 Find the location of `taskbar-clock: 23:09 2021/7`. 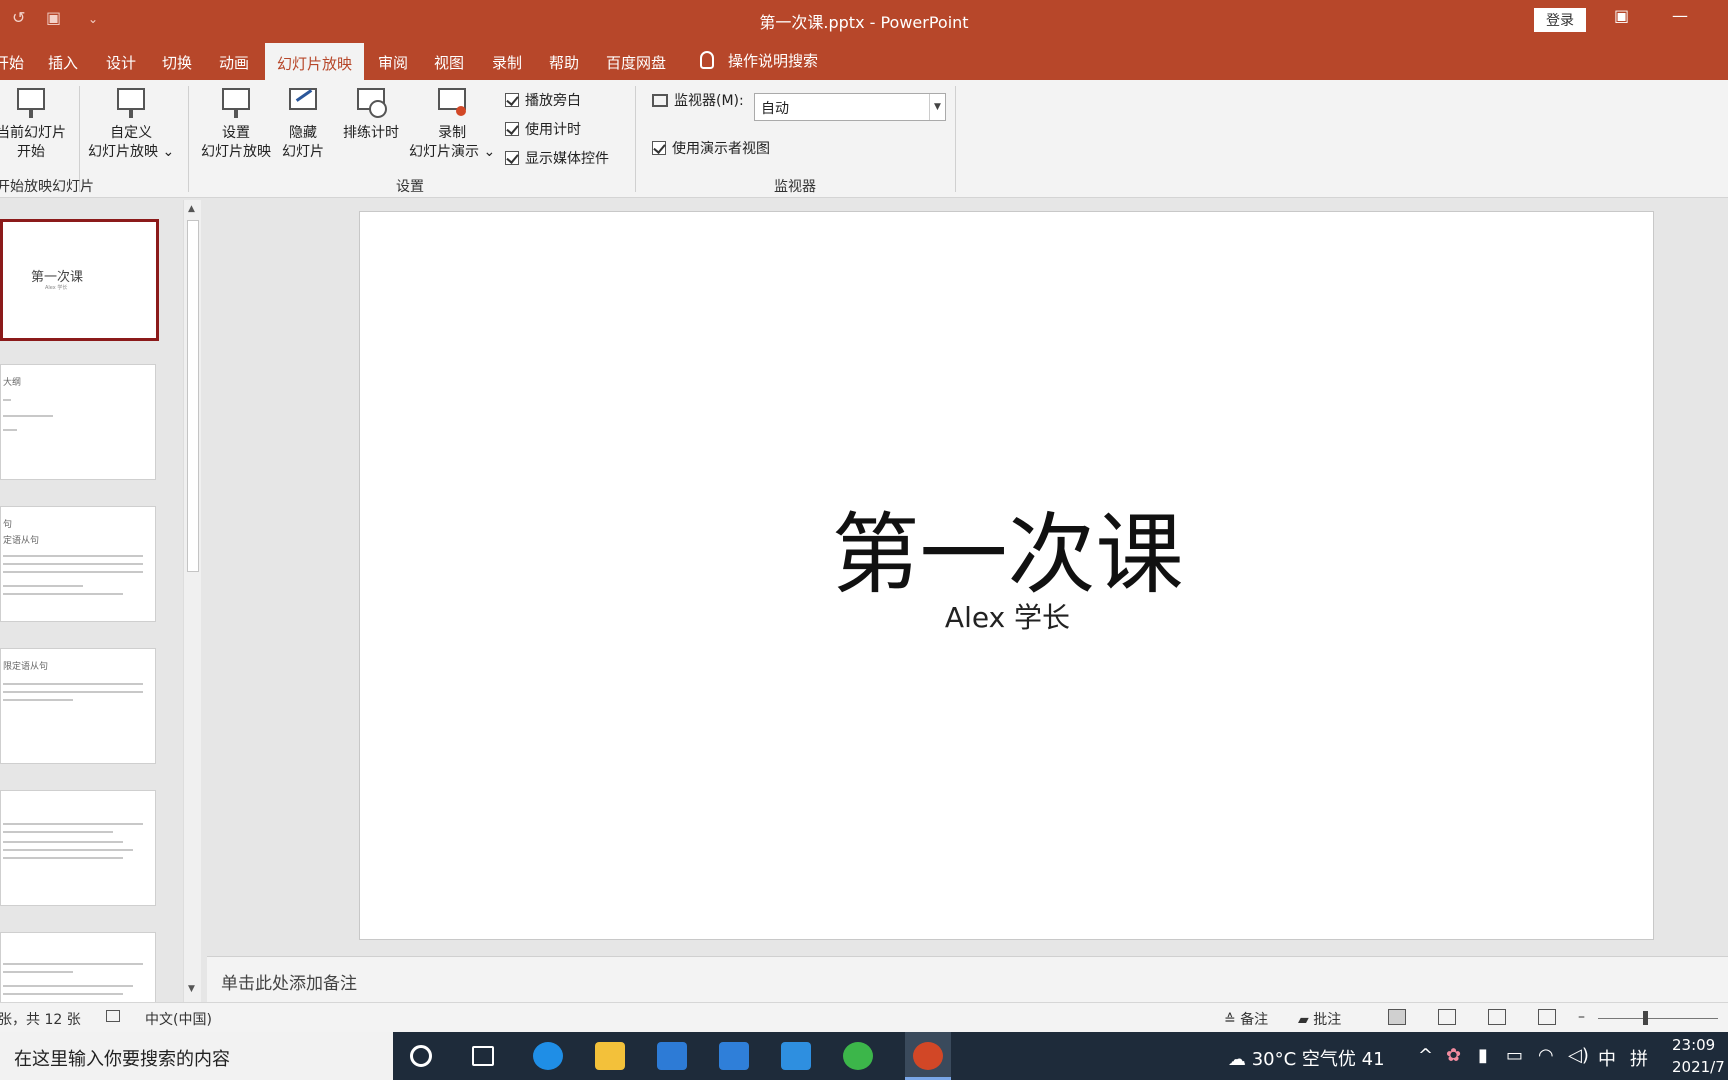

taskbar-clock: 23:09 2021/7 is located at coordinates (1698, 1056).